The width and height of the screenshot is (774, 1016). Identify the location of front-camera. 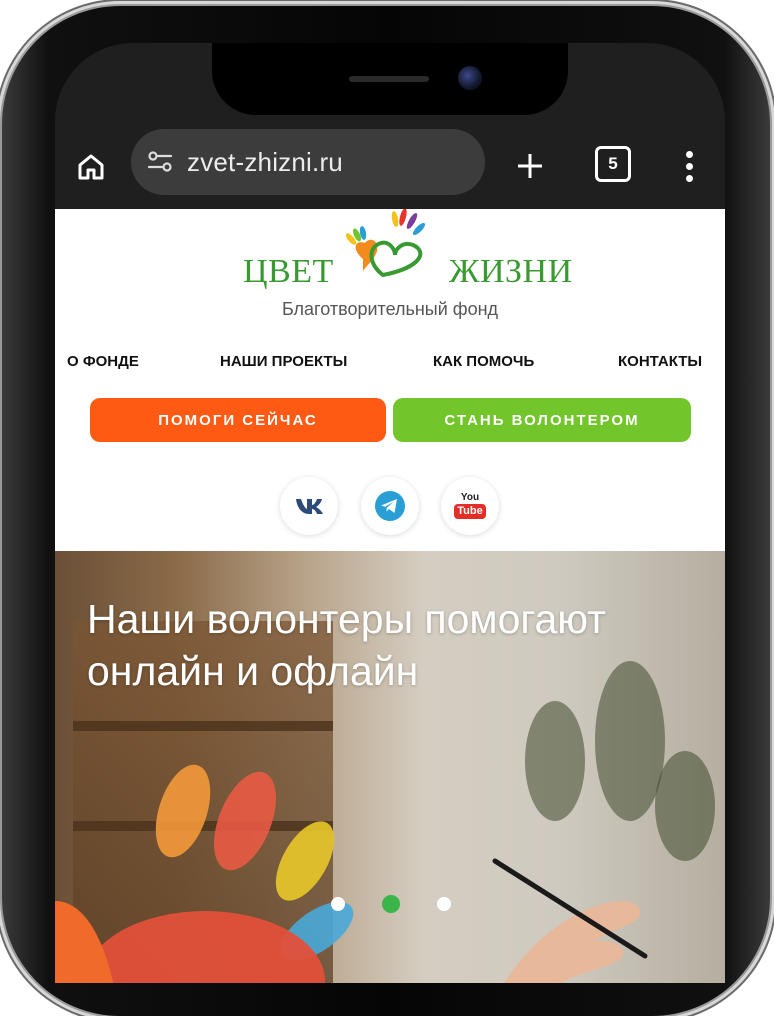
(470, 78).